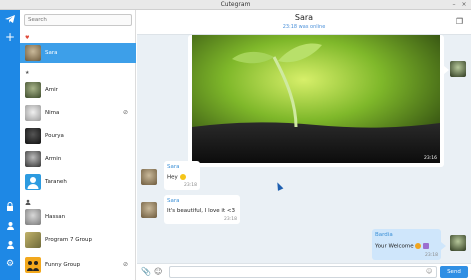 Image resolution: width=471 pixels, height=280 pixels. What do you see at coordinates (53, 159) in the screenshot?
I see `chat-name: Armin` at bounding box center [53, 159].